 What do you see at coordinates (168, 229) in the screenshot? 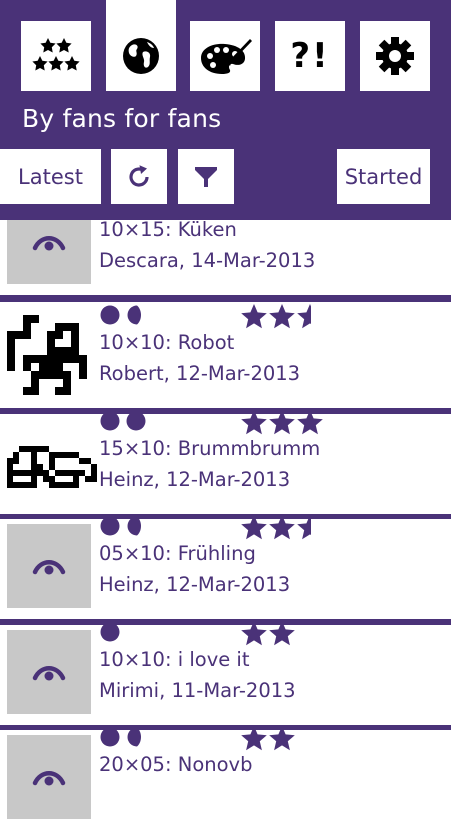
I see `puzzle-title: 10×15: Küken` at bounding box center [168, 229].